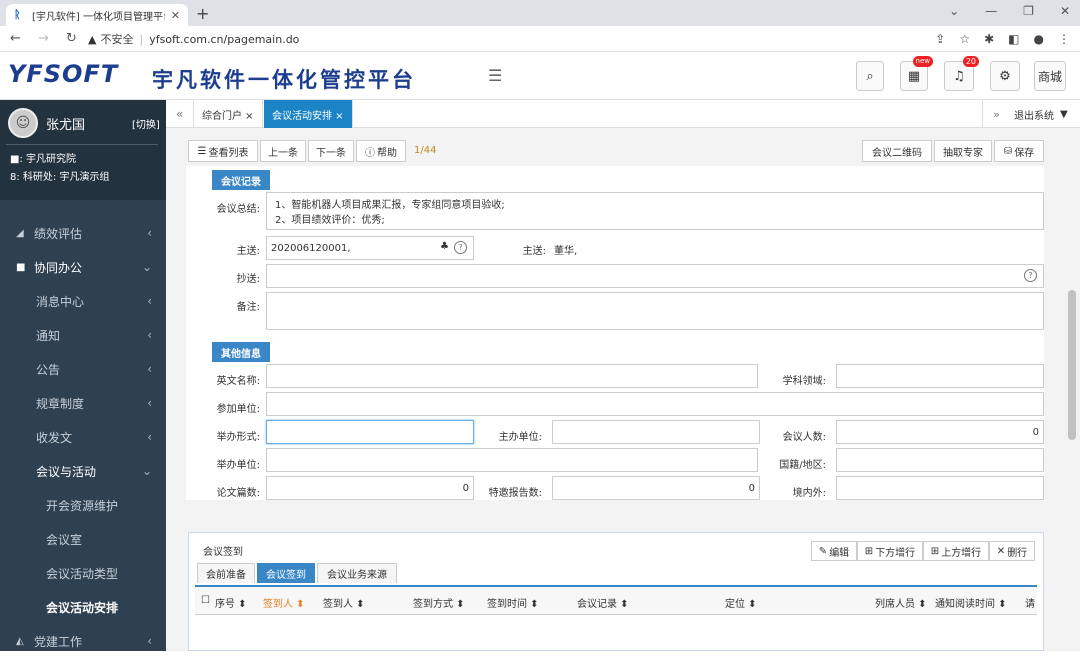 This screenshot has height=658, width=1080. Describe the element at coordinates (1005, 76) in the screenshot. I see `settings-button: ⚙` at that location.